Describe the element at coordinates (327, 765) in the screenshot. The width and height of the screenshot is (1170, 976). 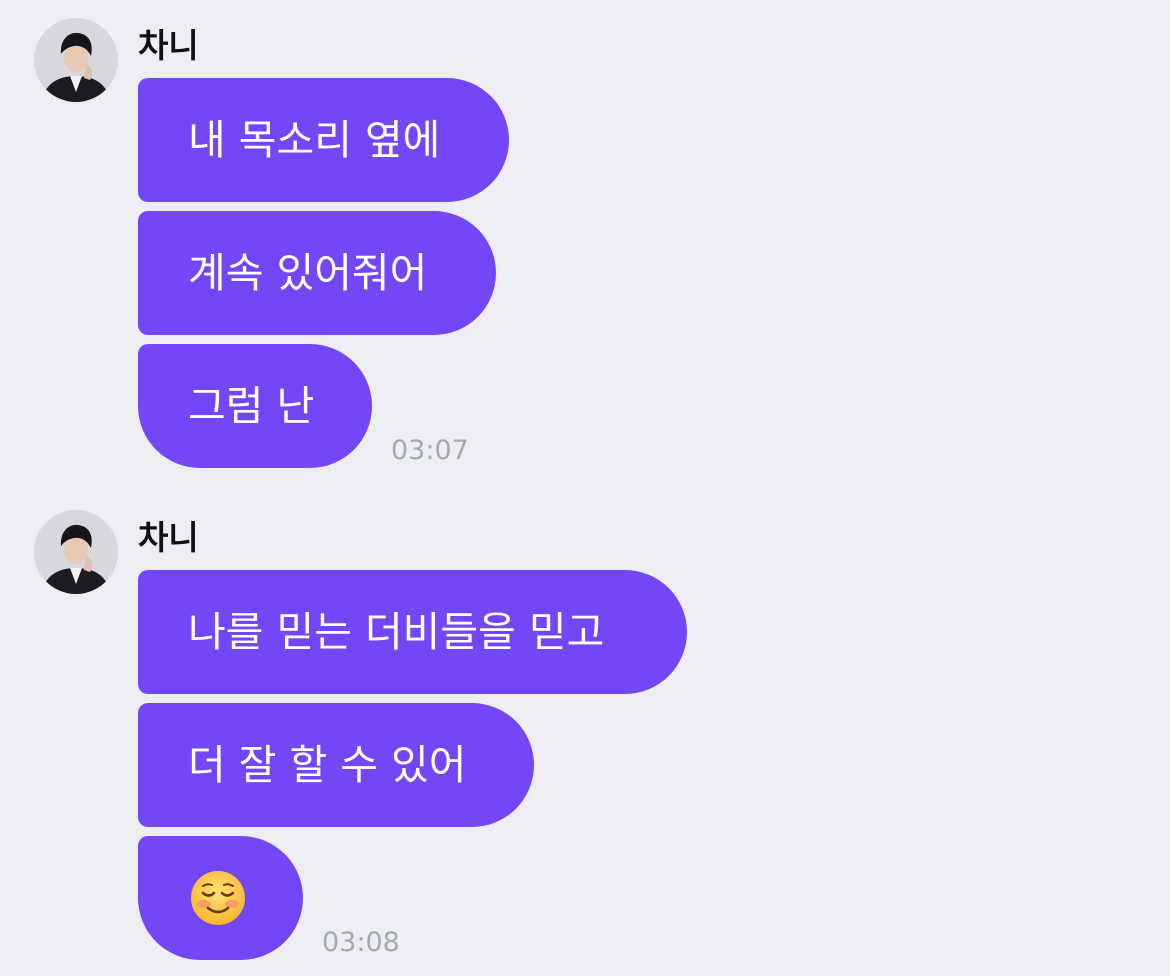
I see `message-text: 더 잘 할 수 있어` at that location.